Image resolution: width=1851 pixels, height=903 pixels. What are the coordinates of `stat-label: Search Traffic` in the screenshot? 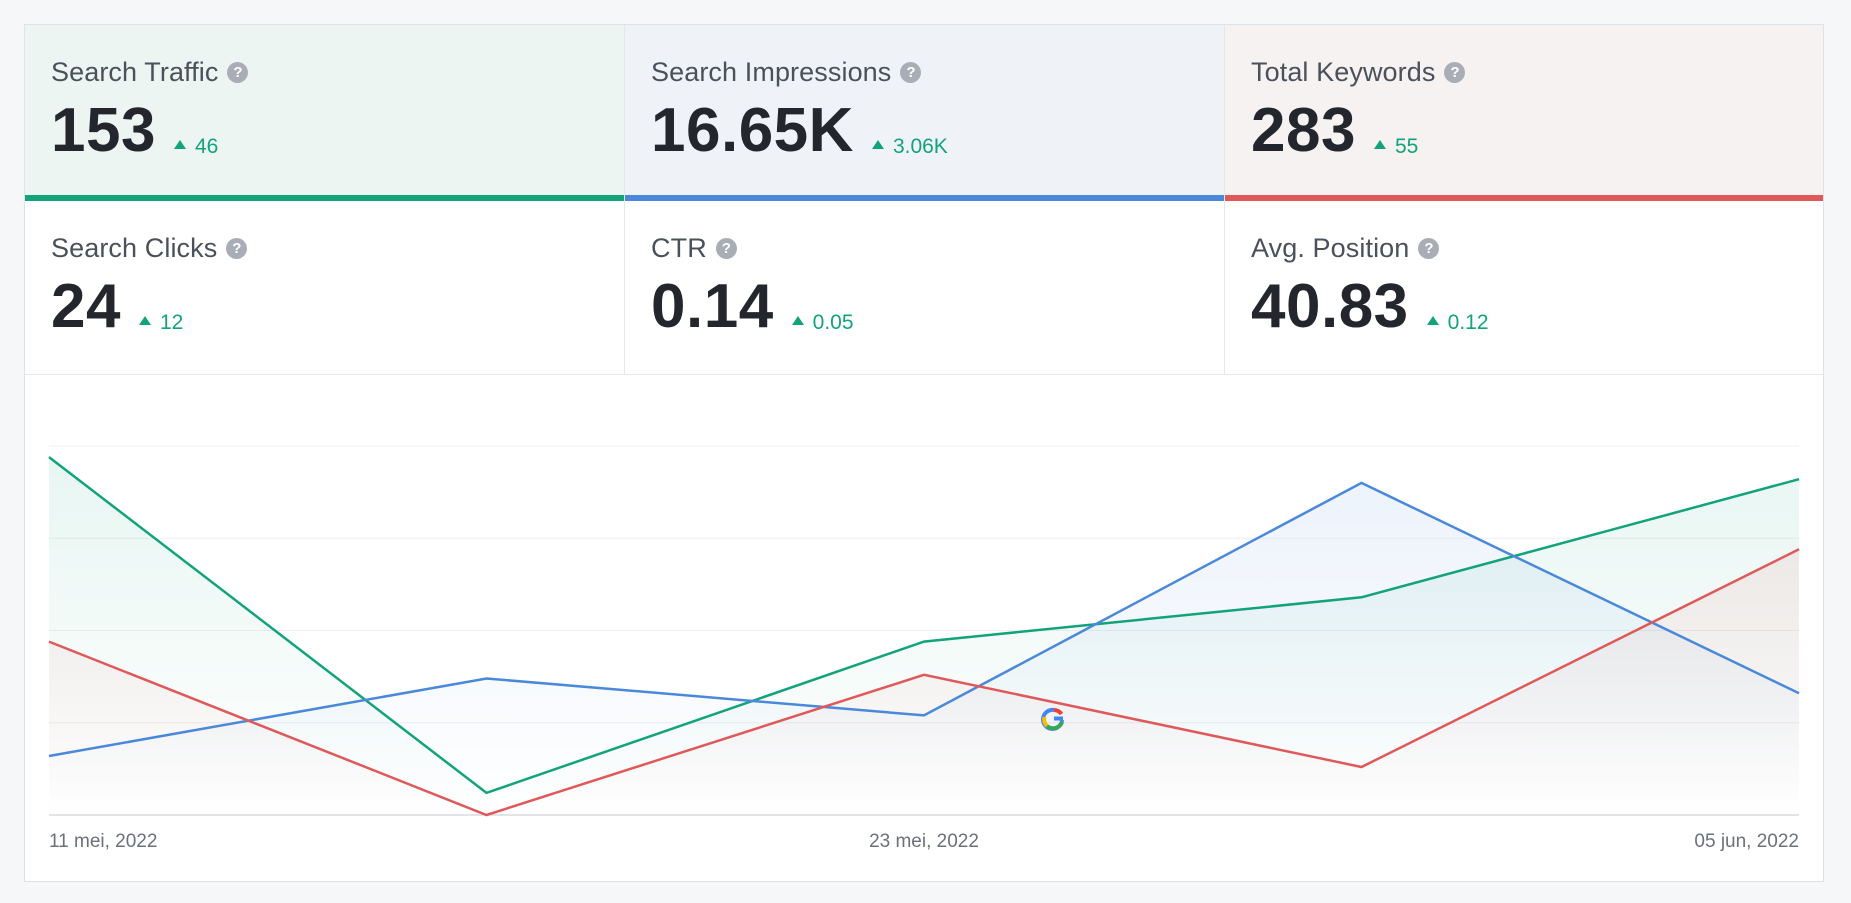 It's located at (135, 71).